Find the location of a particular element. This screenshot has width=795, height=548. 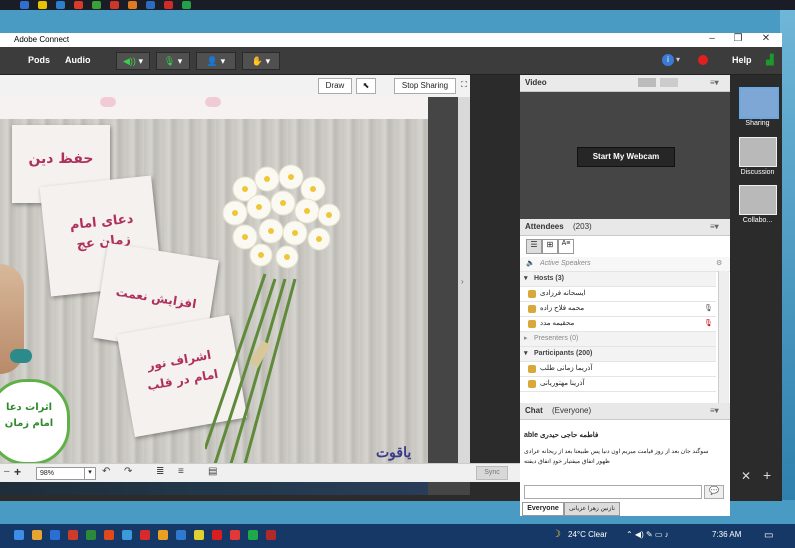

record-icon is located at coordinates (703, 60).